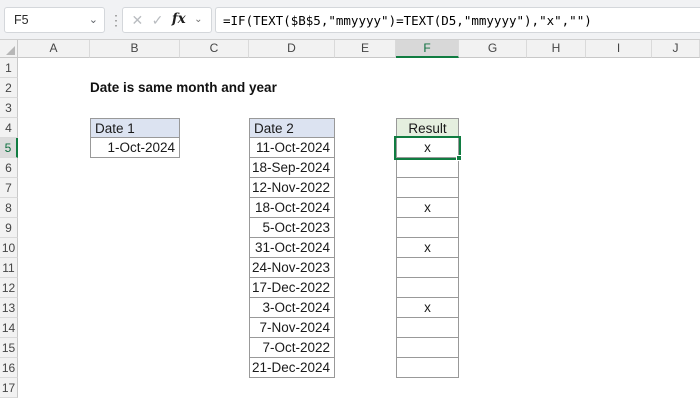  Describe the element at coordinates (9, 108) in the screenshot. I see `row-header-3: 3` at that location.